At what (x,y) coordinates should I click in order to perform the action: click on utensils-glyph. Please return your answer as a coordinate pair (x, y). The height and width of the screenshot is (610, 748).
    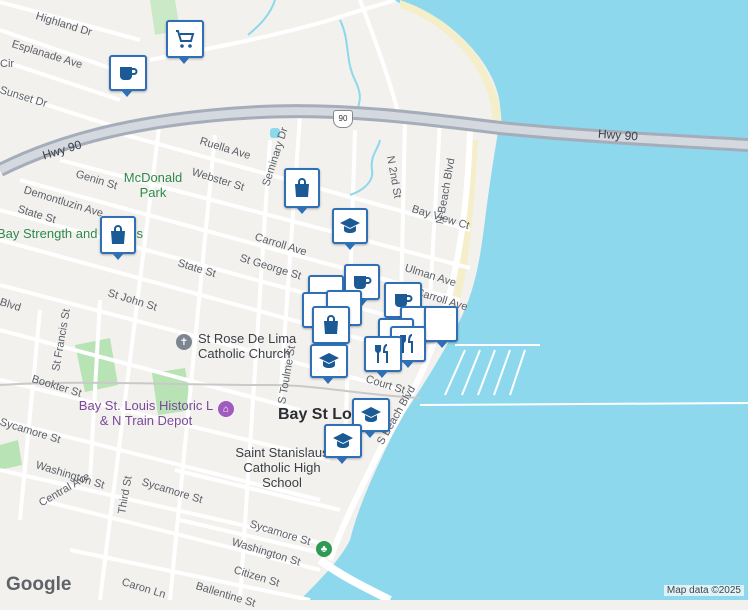
    Looking at the image, I should click on (381, 353).